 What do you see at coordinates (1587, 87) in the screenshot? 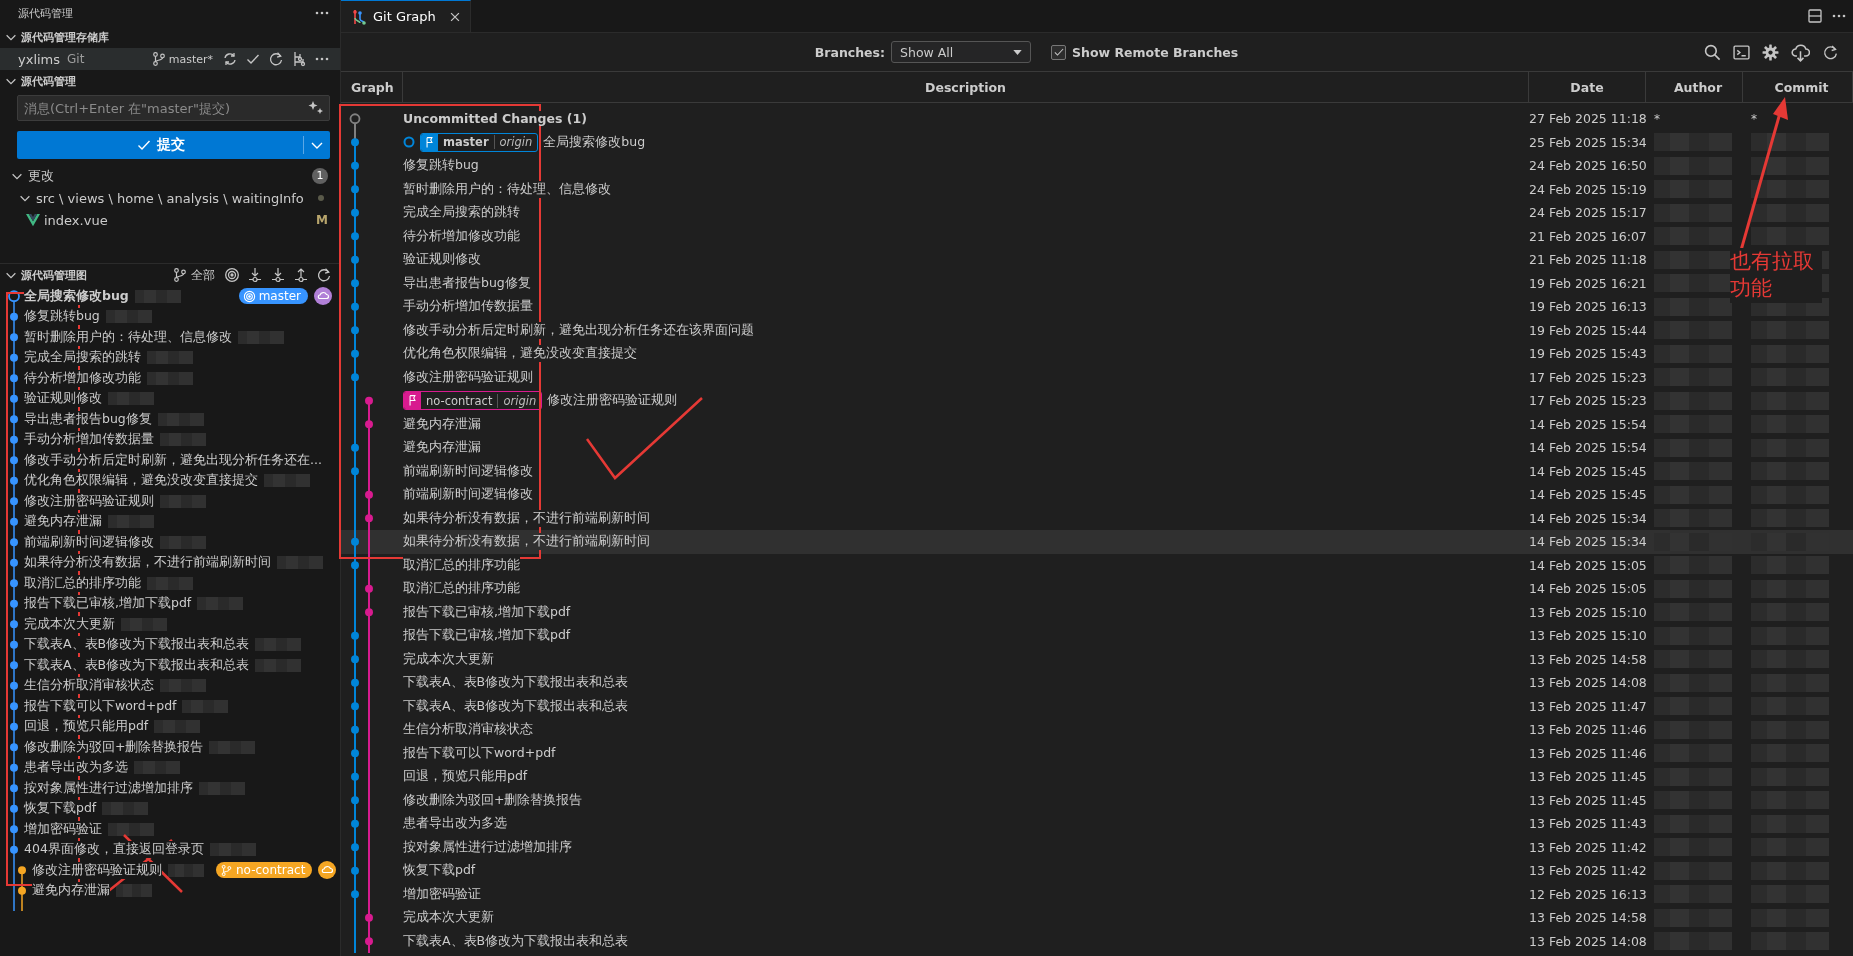
I see `column-header: Date` at bounding box center [1587, 87].